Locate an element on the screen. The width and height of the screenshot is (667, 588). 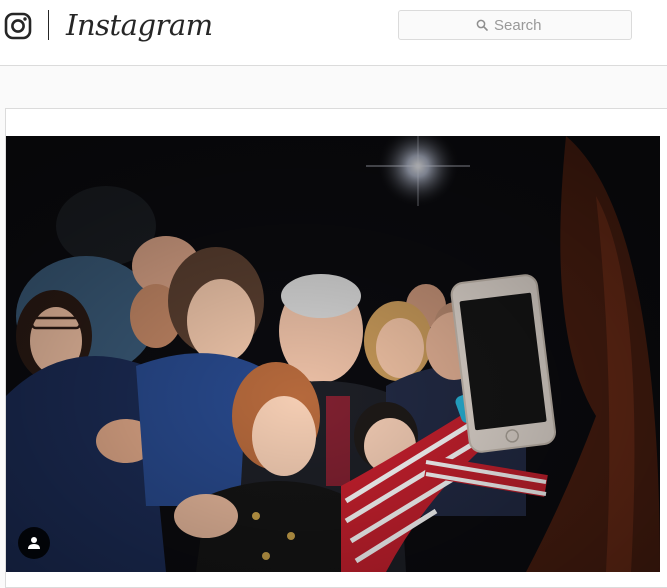
logo-divider is located at coordinates (48, 25).